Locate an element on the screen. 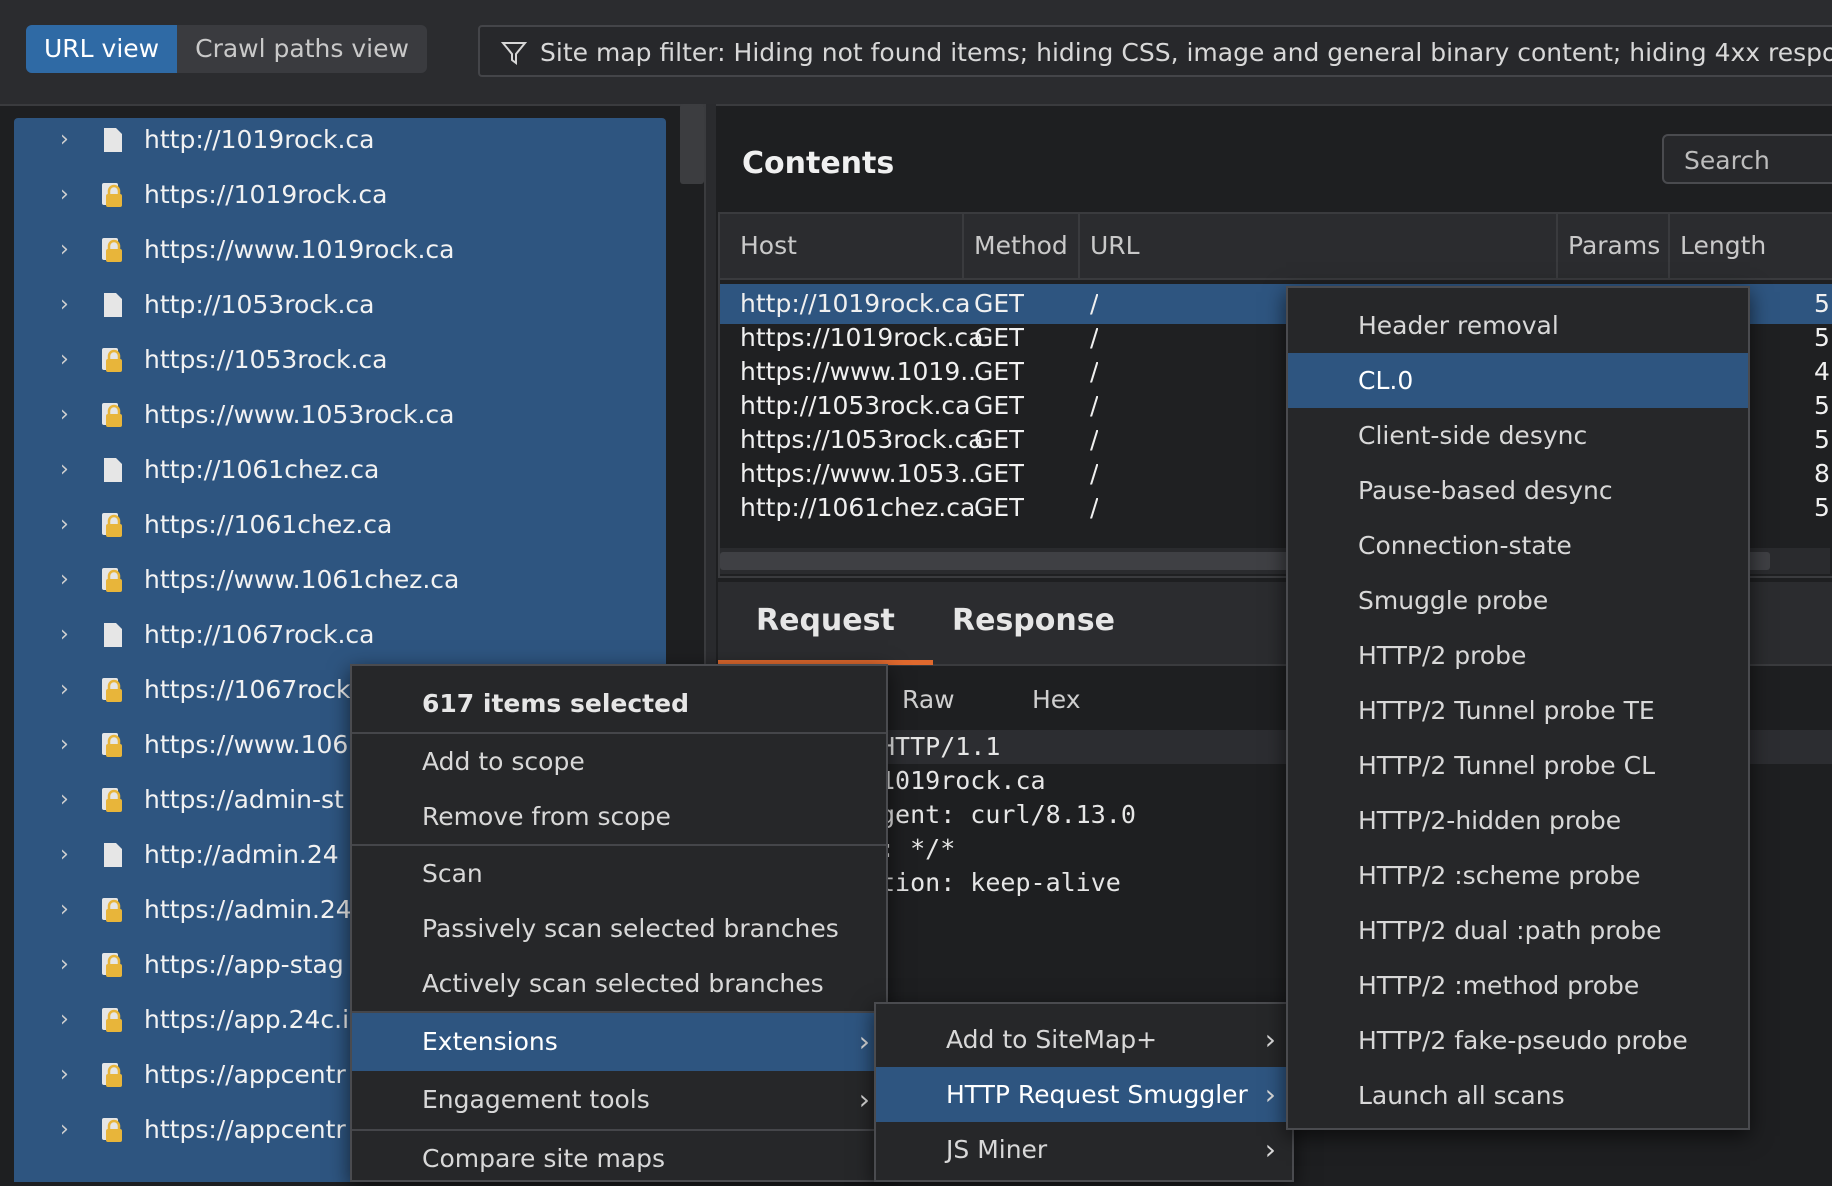 This screenshot has width=1832, height=1186. tree-item: › https://www.1019rock.ca is located at coordinates (340, 249).